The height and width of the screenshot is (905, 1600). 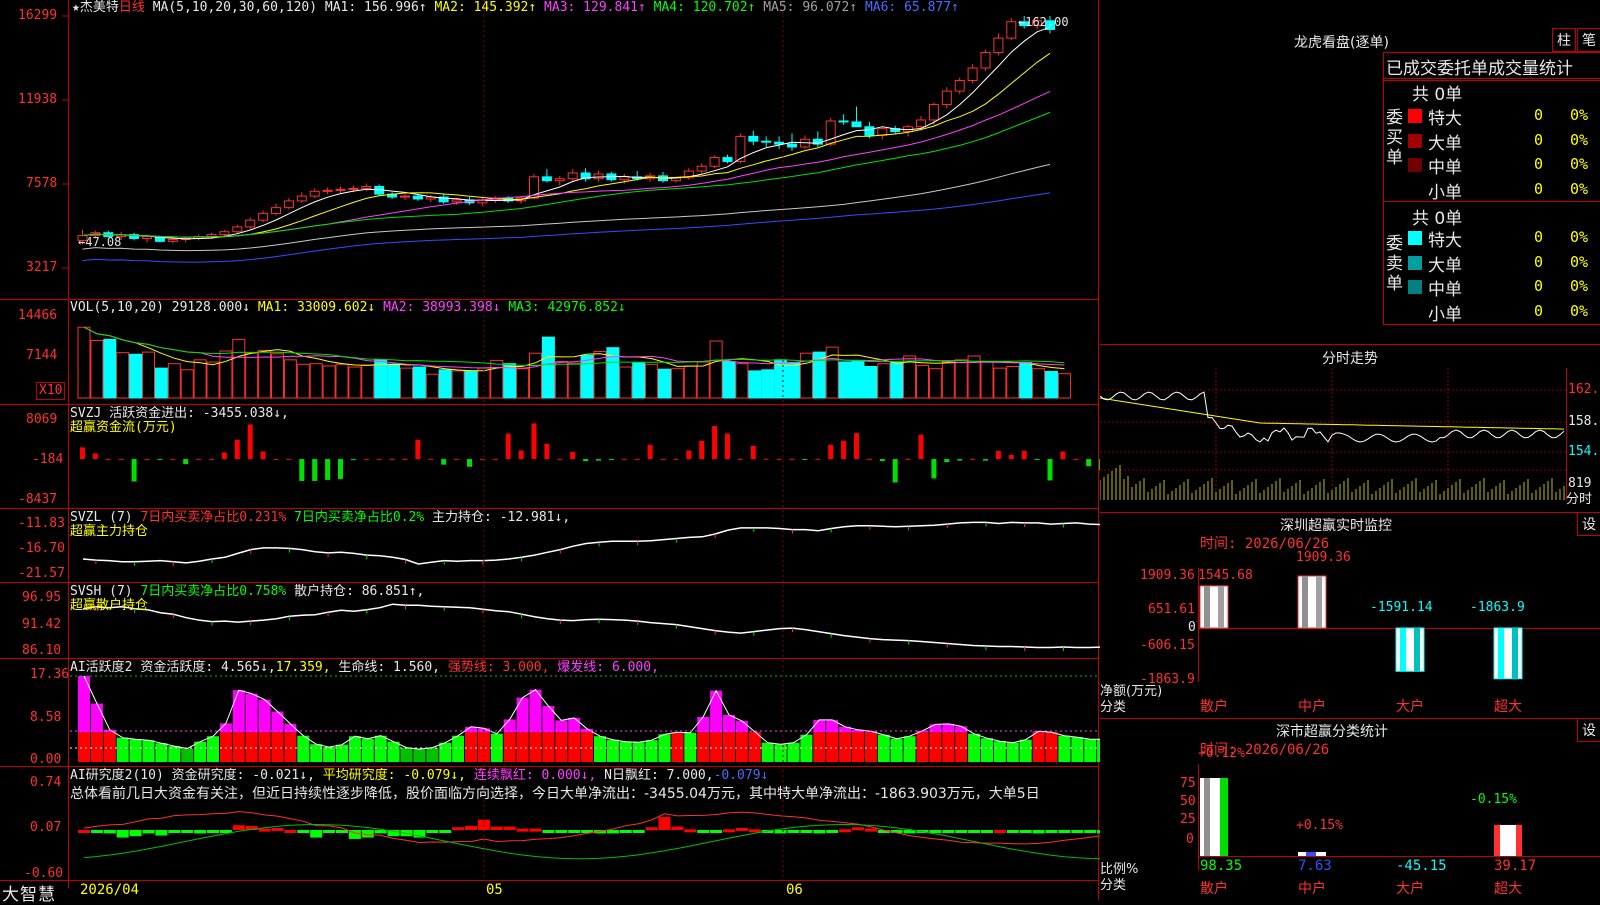 What do you see at coordinates (1341, 42) in the screenshot?
I see `lhb-title: 龙虎看盘(逐单)` at bounding box center [1341, 42].